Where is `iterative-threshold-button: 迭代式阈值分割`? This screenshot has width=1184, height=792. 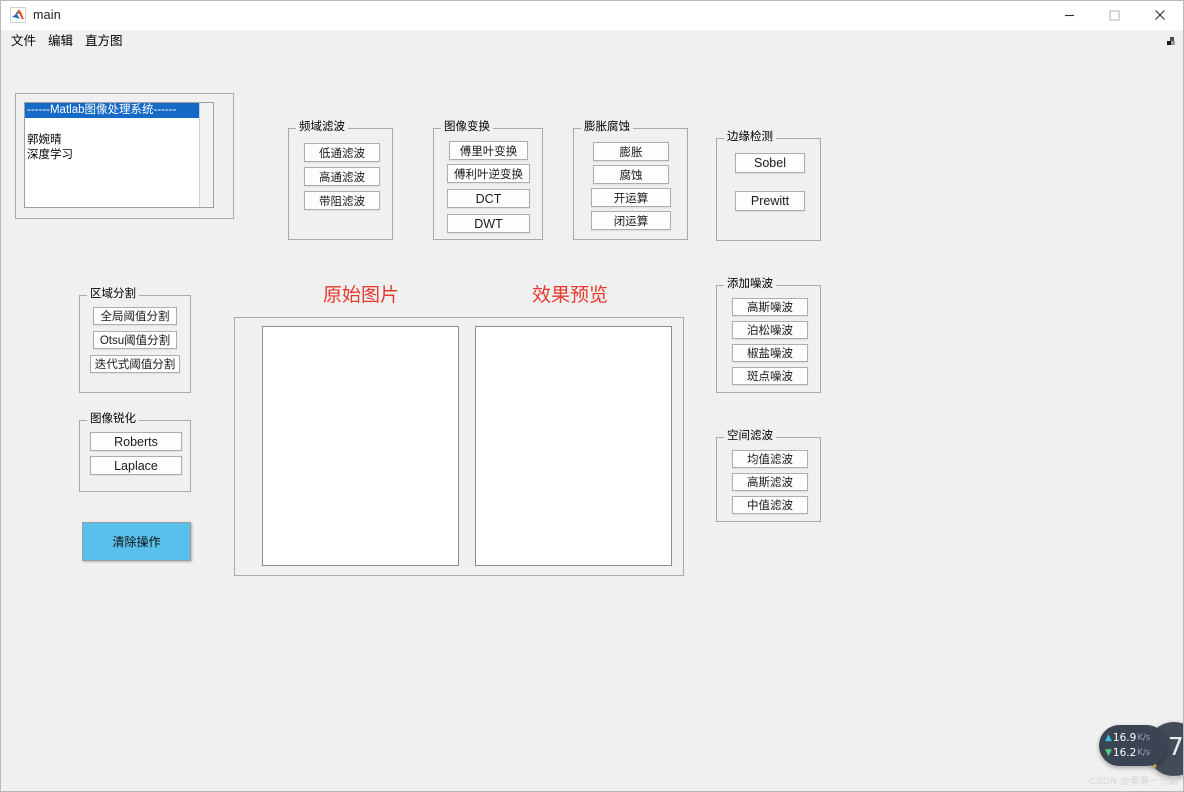 iterative-threshold-button: 迭代式阈值分割 is located at coordinates (135, 364).